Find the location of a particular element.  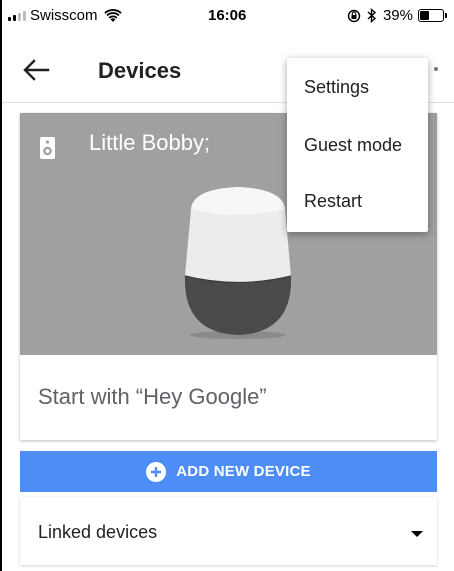

menu-item-label: Restart is located at coordinates (333, 201).